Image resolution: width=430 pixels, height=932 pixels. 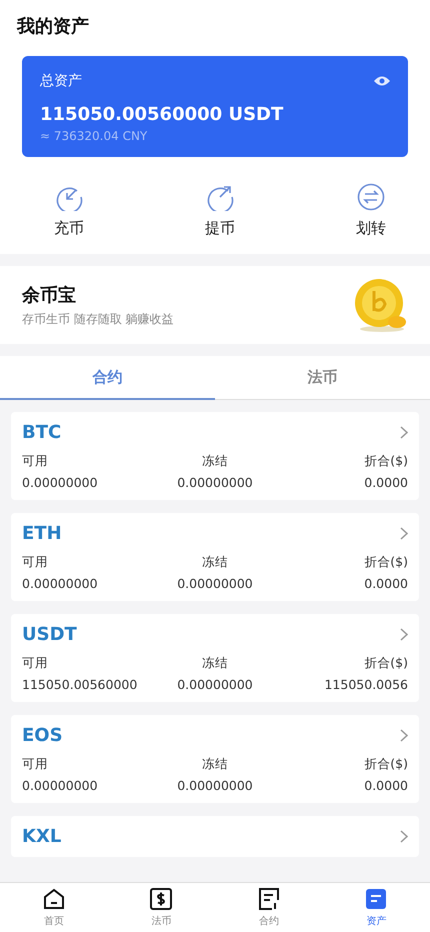 I want to click on transfer-icon, so click(x=371, y=197).